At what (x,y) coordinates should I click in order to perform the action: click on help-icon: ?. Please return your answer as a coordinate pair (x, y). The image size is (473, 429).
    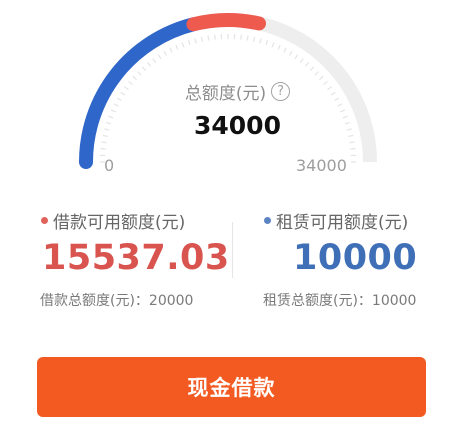
    Looking at the image, I should click on (281, 91).